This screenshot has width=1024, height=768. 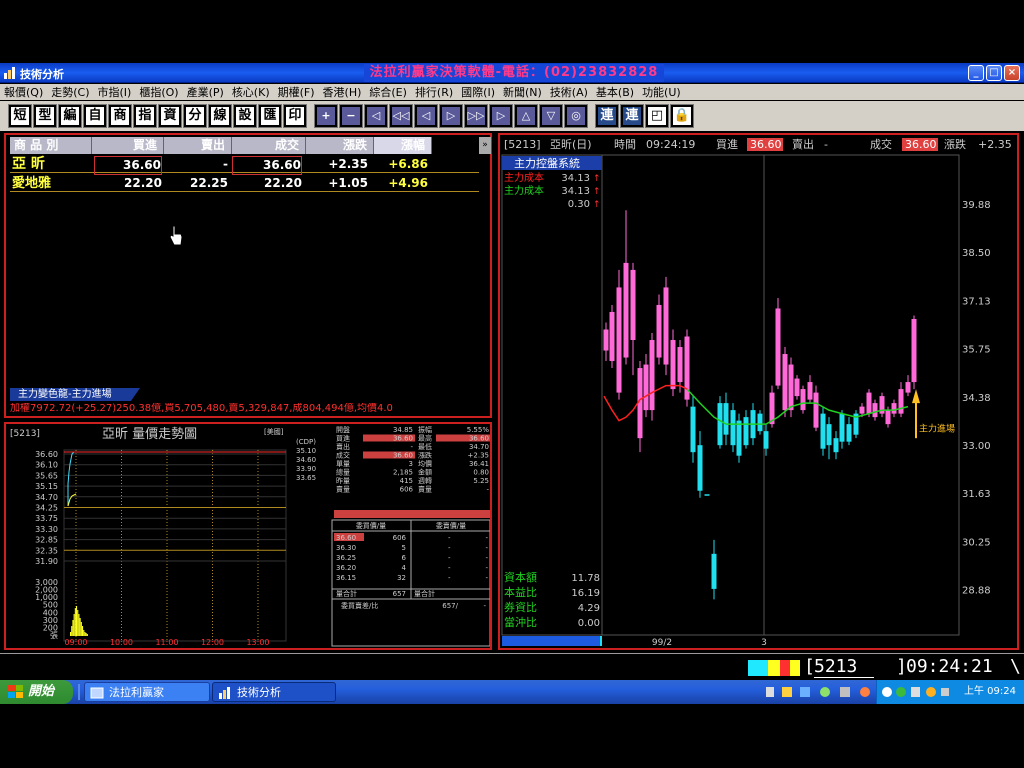 I want to click on quick-launch-icons, so click(x=818, y=692).